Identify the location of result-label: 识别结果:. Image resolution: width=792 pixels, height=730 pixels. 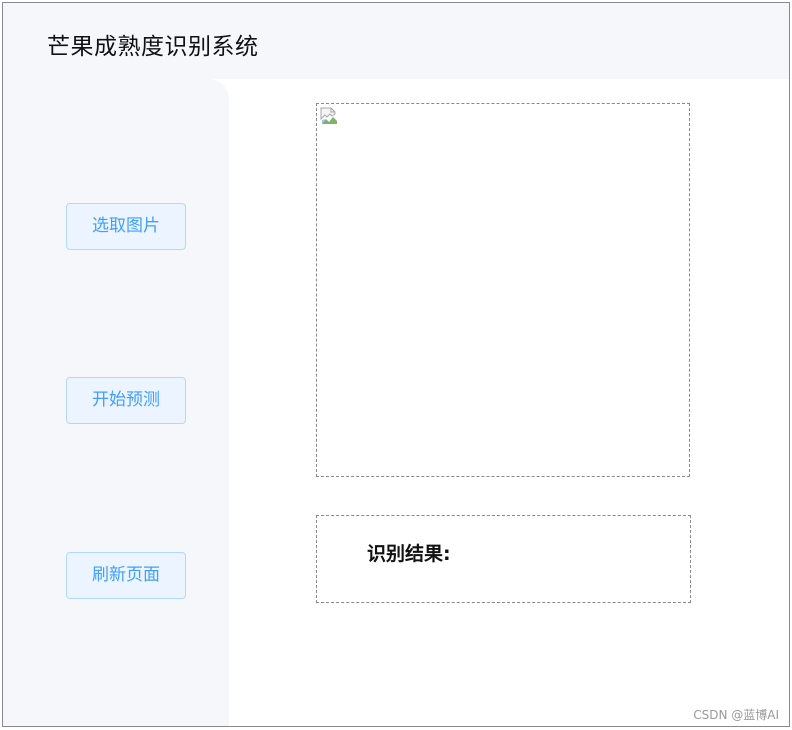
(409, 554).